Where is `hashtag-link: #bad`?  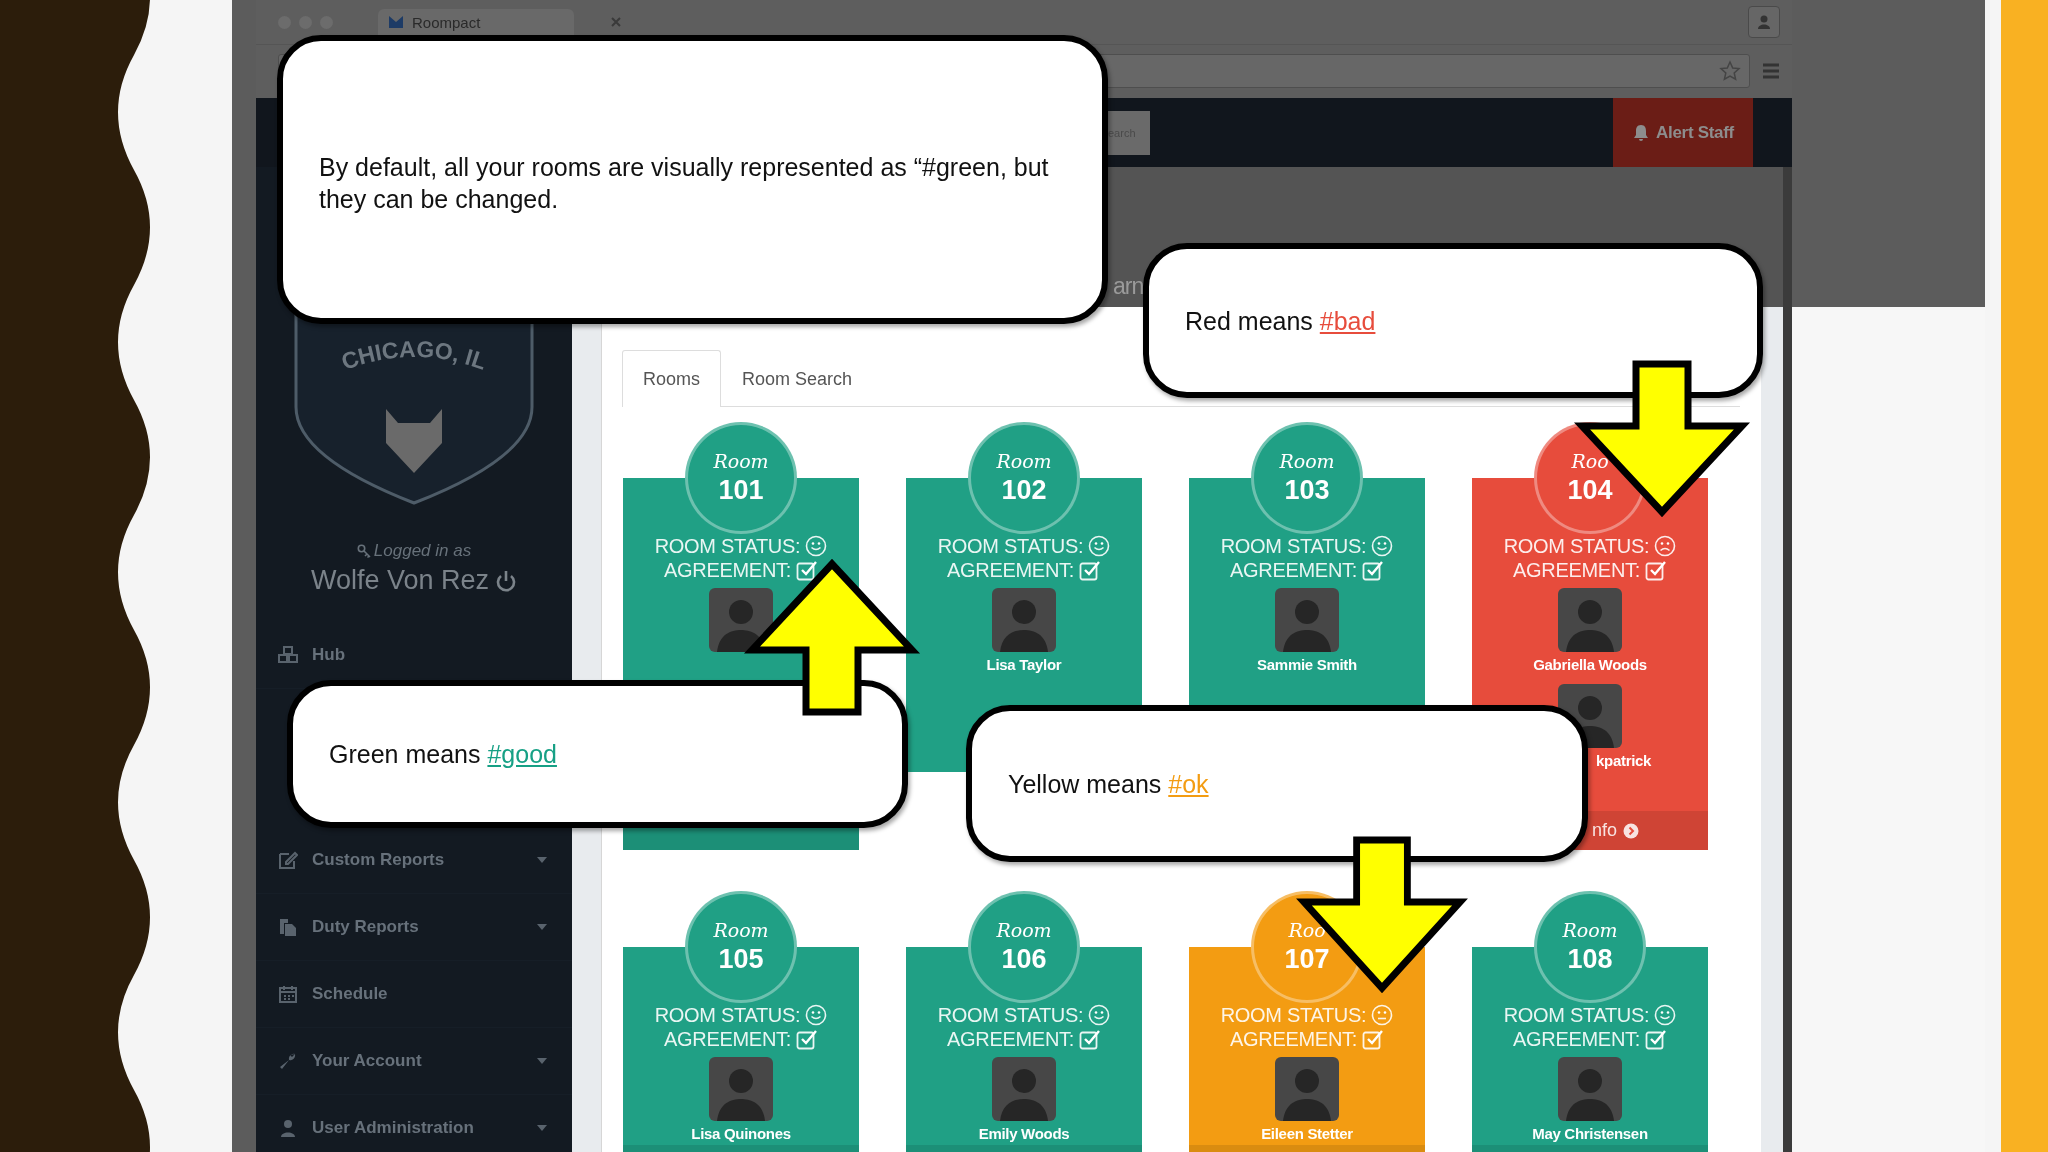 hashtag-link: #bad is located at coordinates (1347, 320).